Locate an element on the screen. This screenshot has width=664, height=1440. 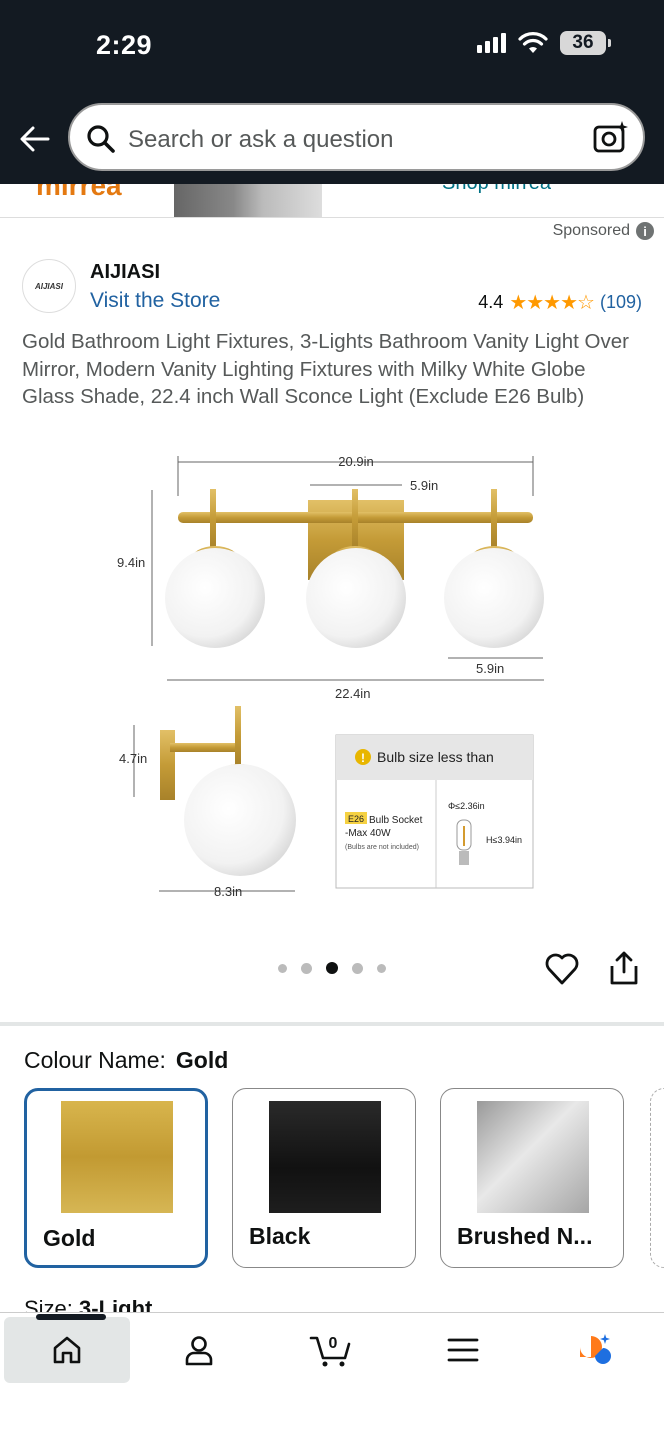
carousel-dot-active is located at coordinates (332, 968).